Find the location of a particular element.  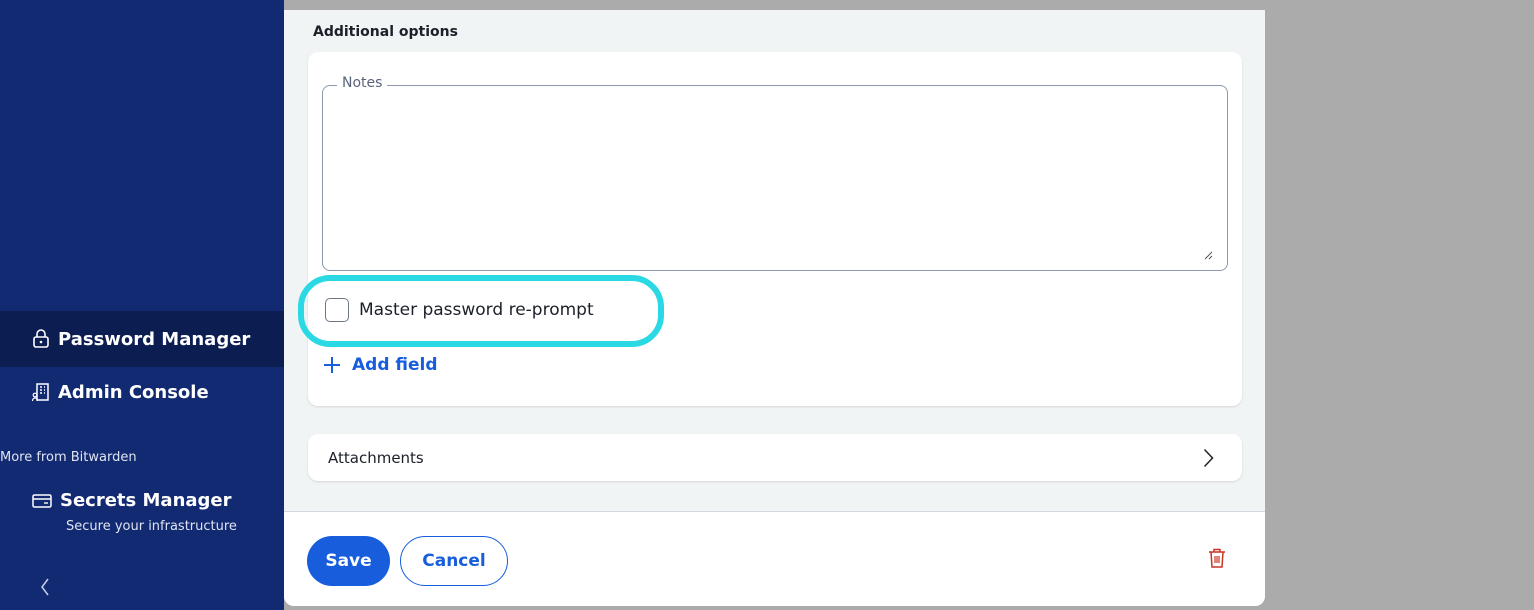

chevron-right-icon is located at coordinates (1208, 457).